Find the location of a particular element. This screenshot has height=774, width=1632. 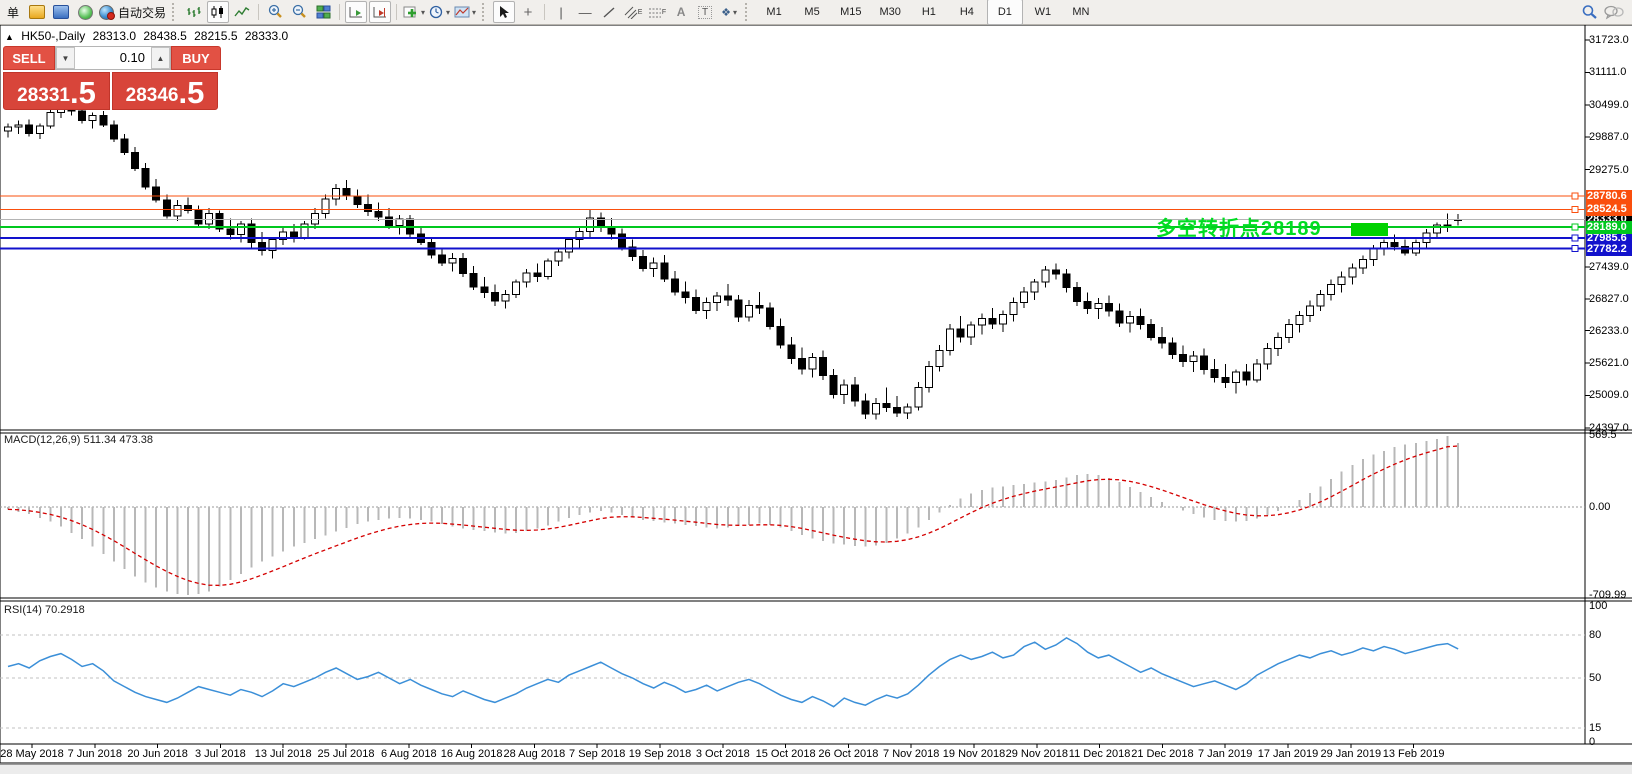

new-order-label: 单 is located at coordinates (12, 12).